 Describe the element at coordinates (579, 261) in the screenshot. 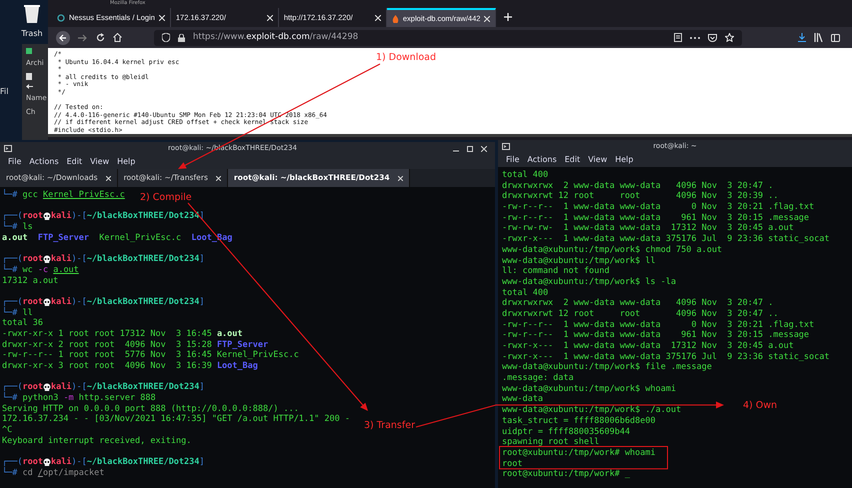

I see `terminal-line: www-data@xubuntu:/tmp/work$ ll` at that location.